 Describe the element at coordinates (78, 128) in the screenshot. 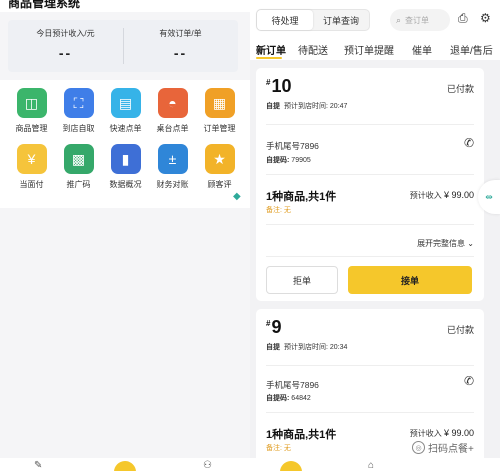

I see `feature-label: 到店自取` at that location.